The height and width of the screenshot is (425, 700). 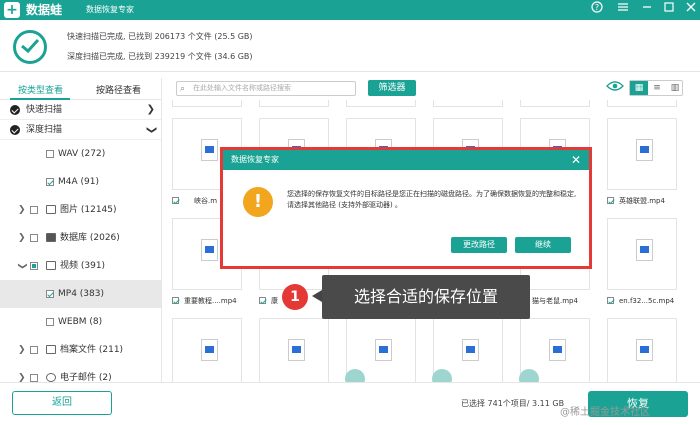 What do you see at coordinates (80, 89) in the screenshot?
I see `view-tabs: 按类型查看 按路径查看` at bounding box center [80, 89].